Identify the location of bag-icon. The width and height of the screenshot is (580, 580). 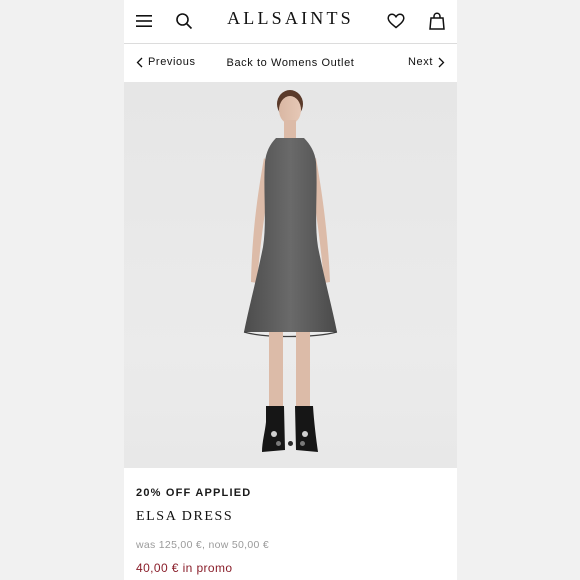
(437, 21).